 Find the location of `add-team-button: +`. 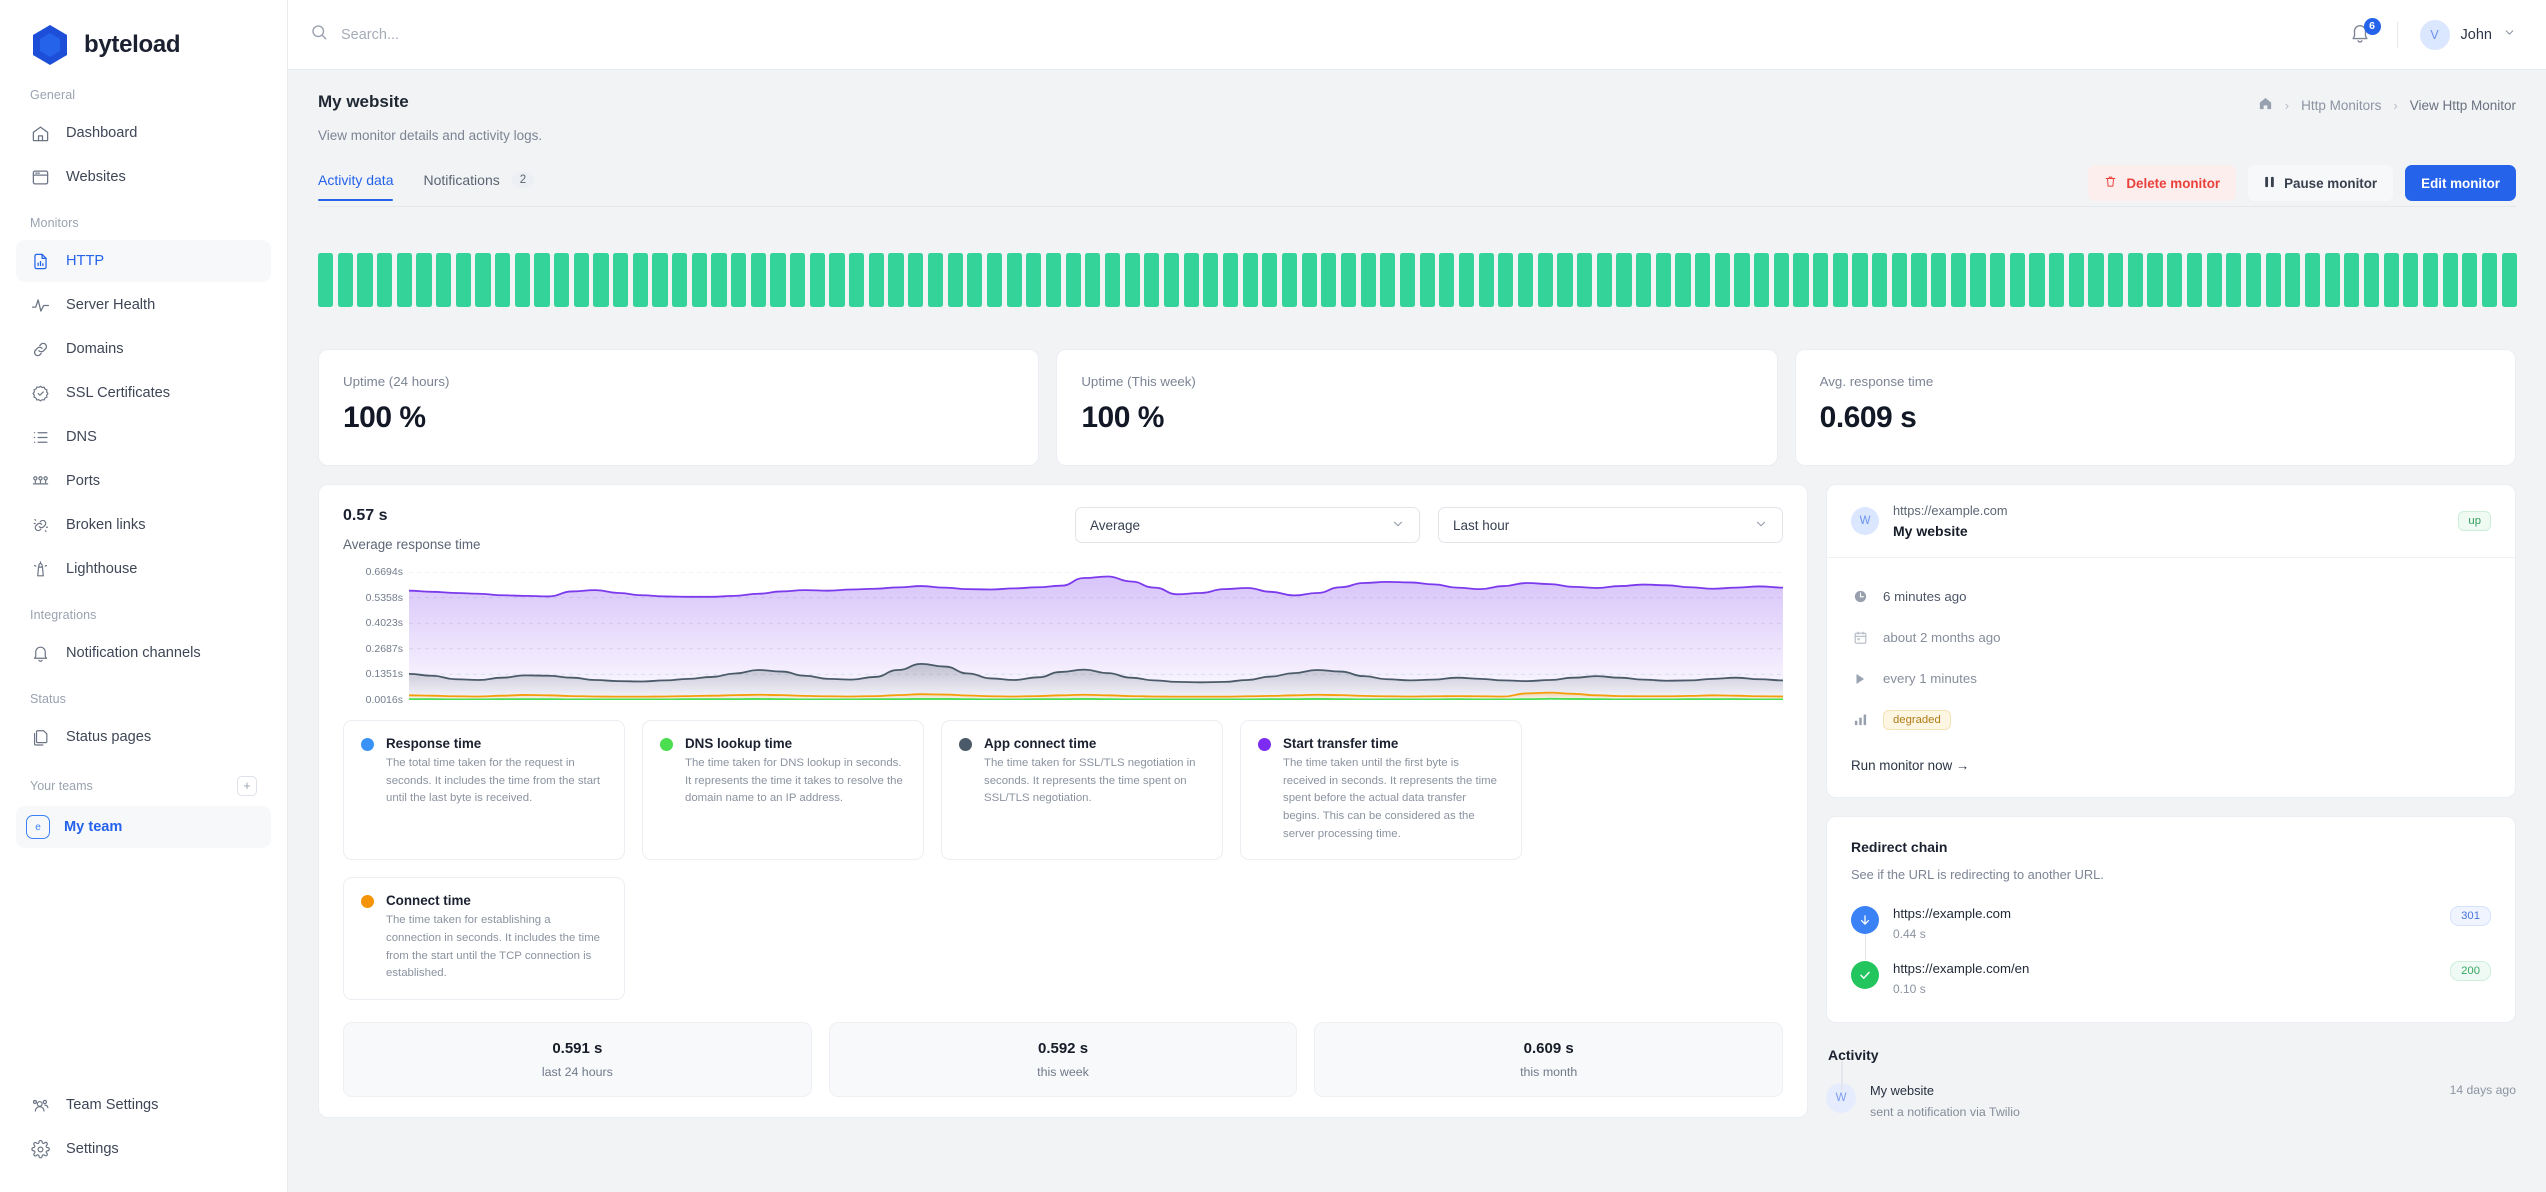

add-team-button: + is located at coordinates (247, 786).